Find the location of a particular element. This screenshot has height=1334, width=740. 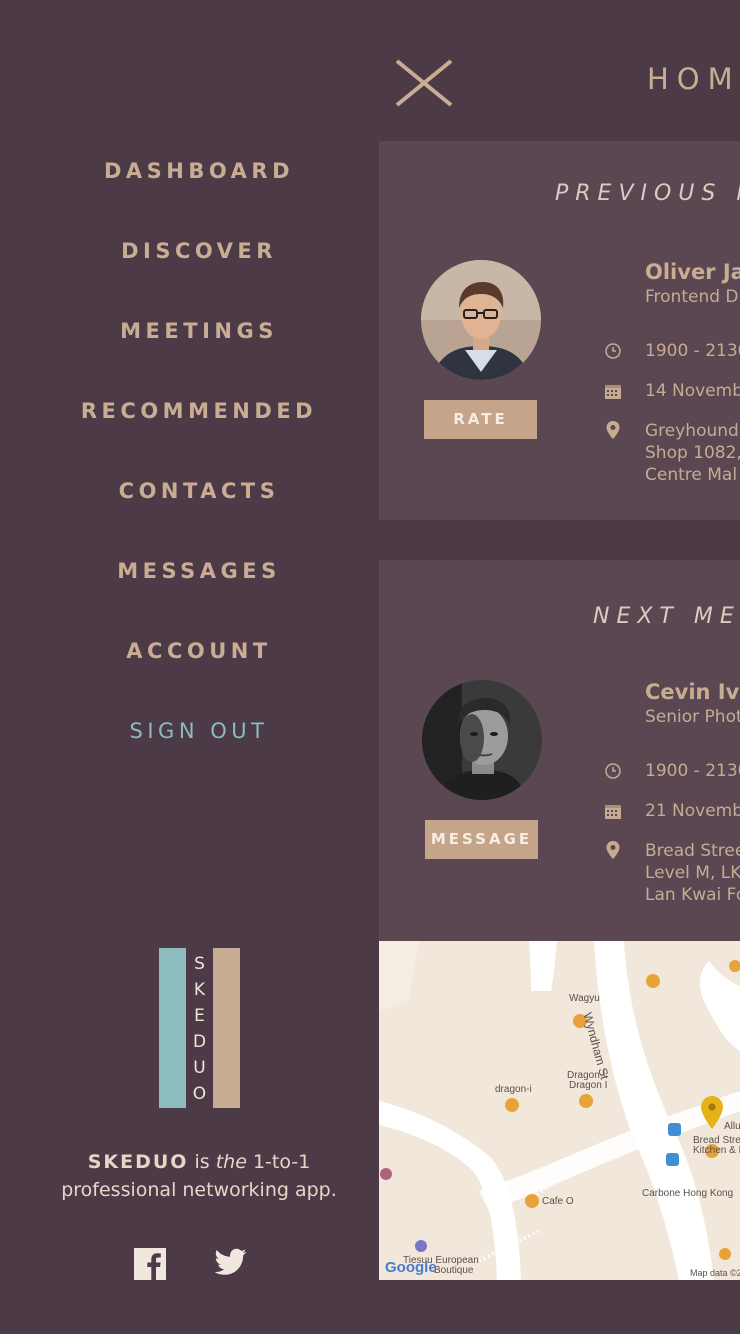

meeting-location: Bread Stree Level M, LK Lan Kwai Fo is located at coordinates (692, 873).